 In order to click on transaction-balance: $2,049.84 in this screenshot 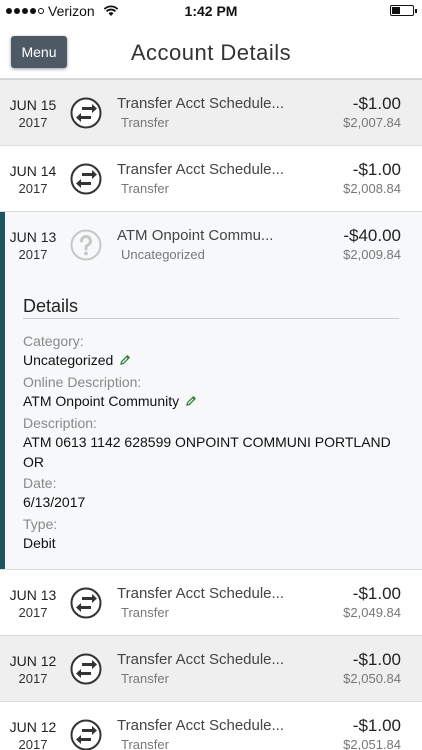, I will do `click(372, 612)`.